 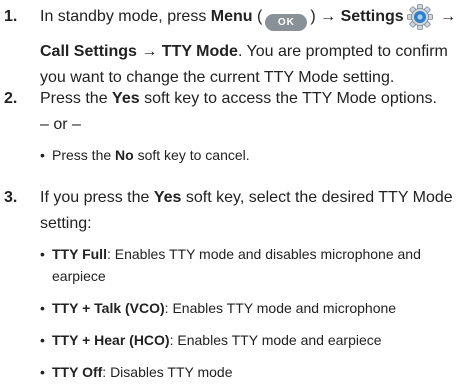 I want to click on option-name: TTY + Hear (HCO), so click(x=111, y=340).